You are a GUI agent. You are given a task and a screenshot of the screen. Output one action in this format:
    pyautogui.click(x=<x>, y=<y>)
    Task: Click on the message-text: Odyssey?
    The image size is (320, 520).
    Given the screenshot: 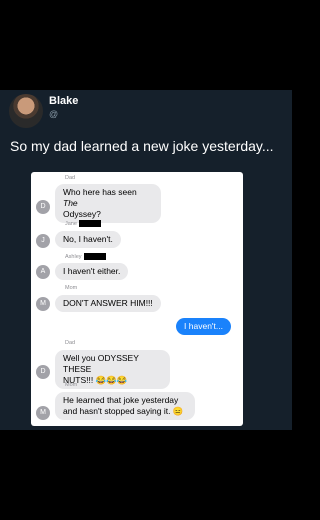 What is the action you would take?
    pyautogui.click(x=82, y=214)
    